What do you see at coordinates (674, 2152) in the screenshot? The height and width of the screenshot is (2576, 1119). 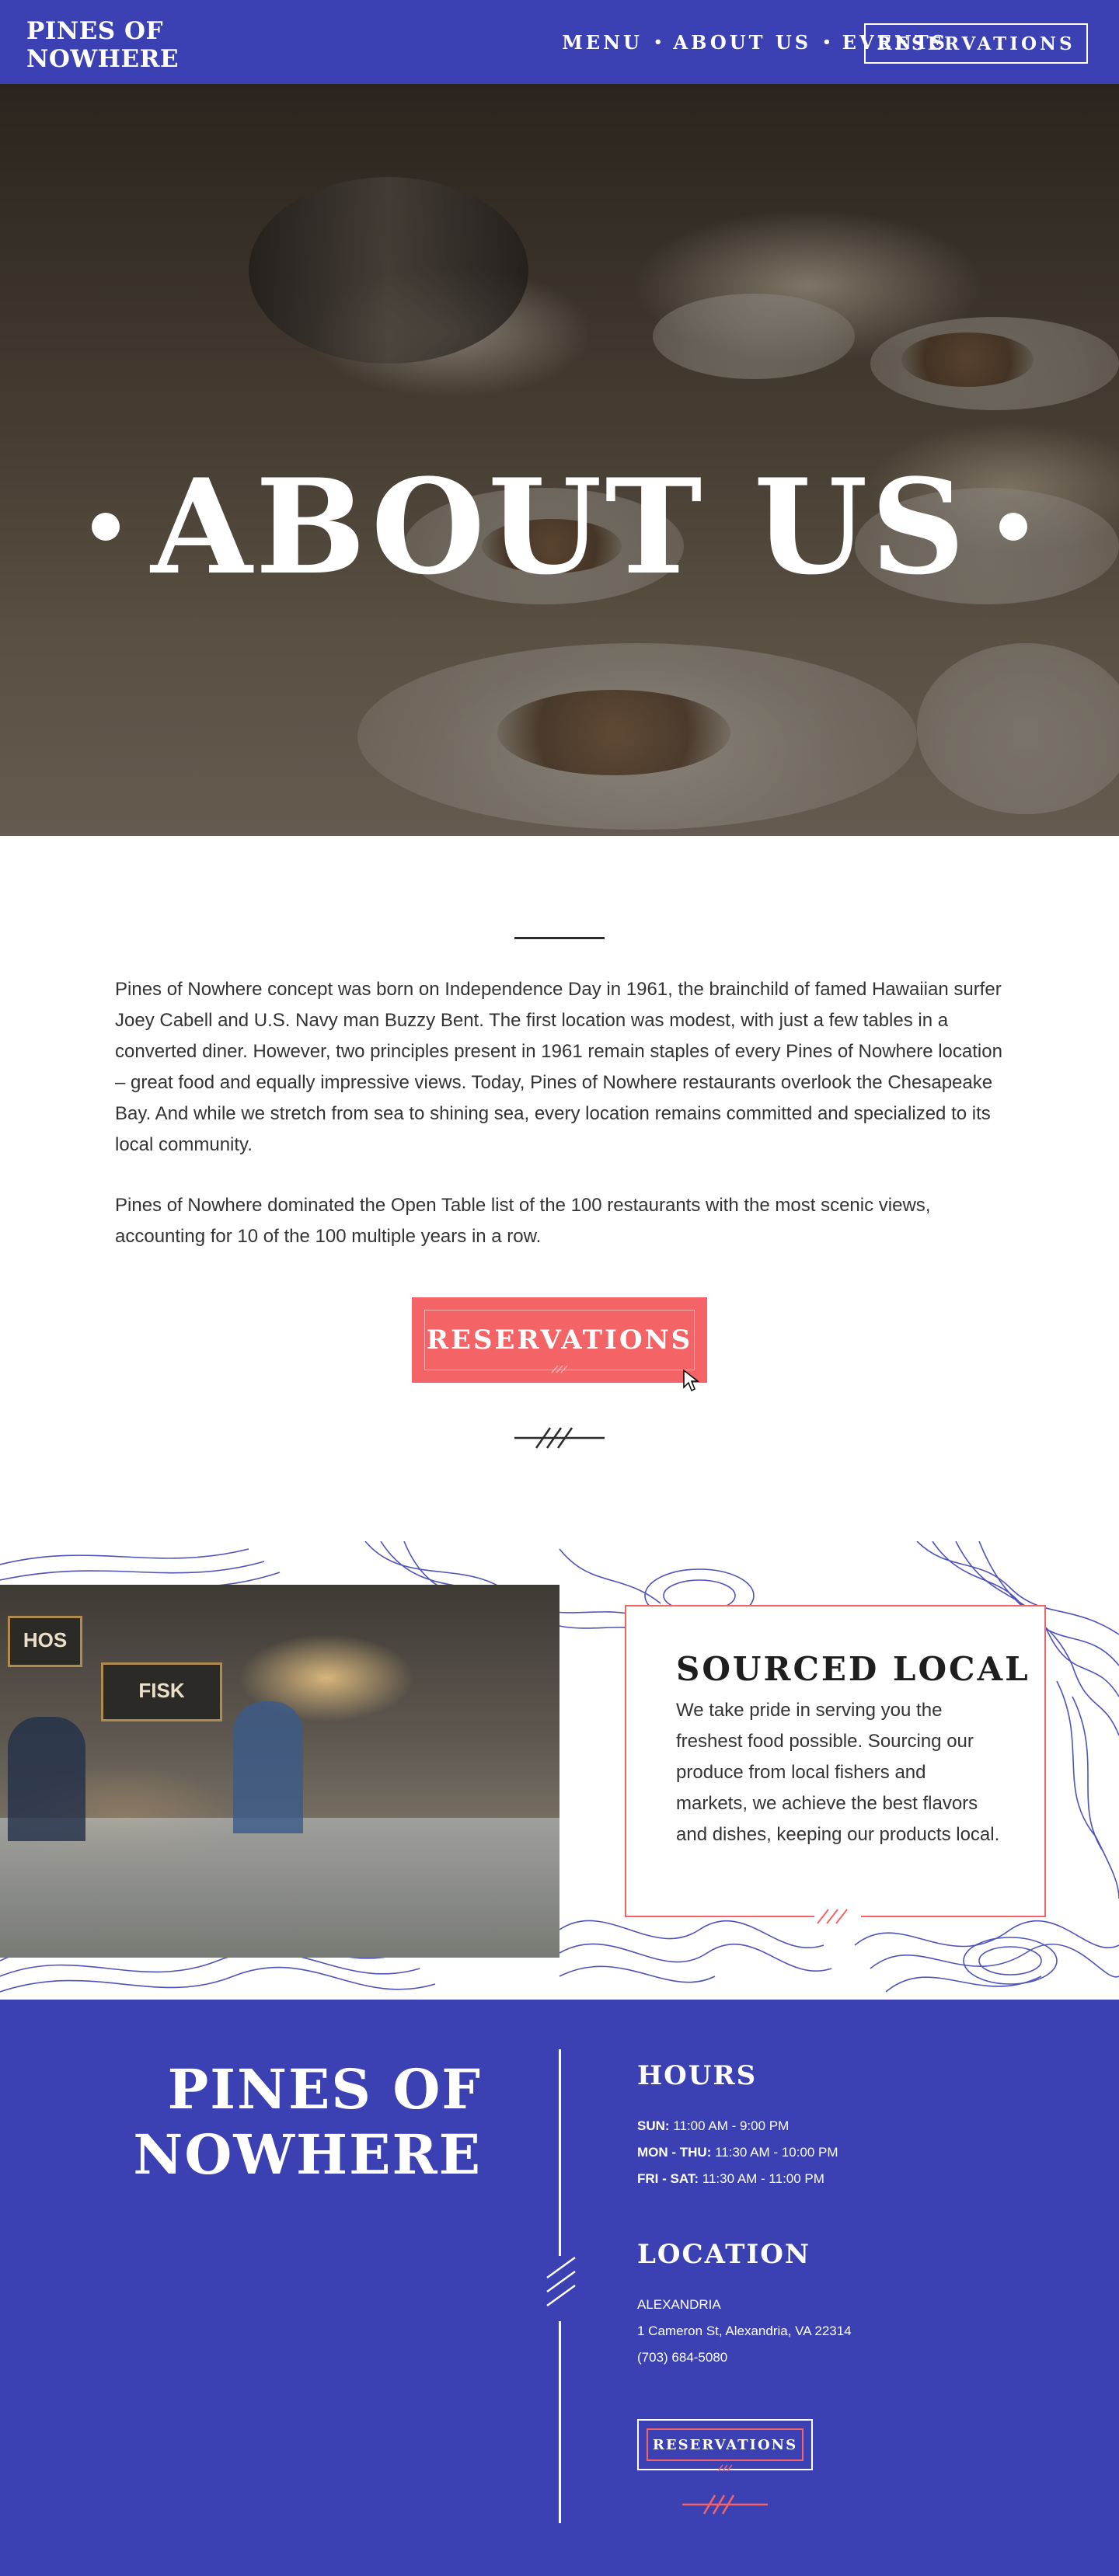 I see `hours-days: MON - THU:` at bounding box center [674, 2152].